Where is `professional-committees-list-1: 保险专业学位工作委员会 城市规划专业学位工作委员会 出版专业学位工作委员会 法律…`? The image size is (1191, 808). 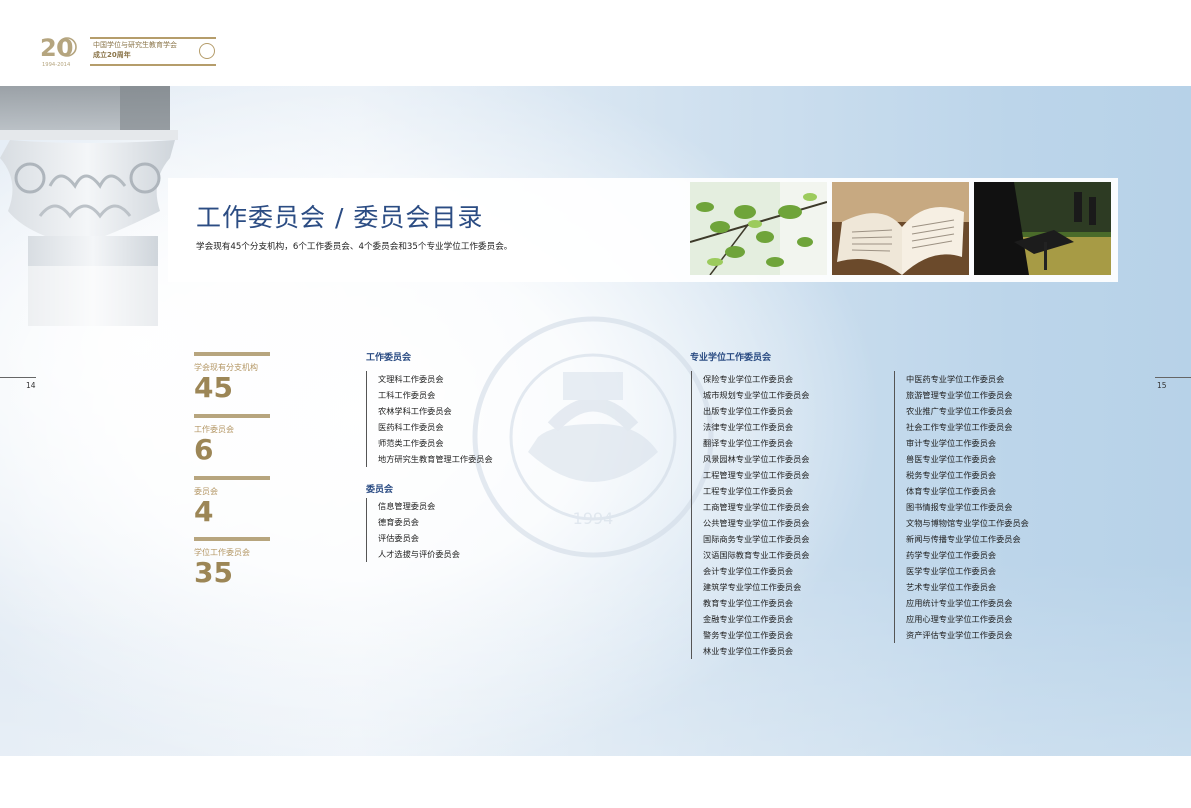
professional-committees-list-1: 保险专业学位工作委员会 城市规划专业学位工作委员会 出版专业学位工作委员会 法律… is located at coordinates (750, 515).